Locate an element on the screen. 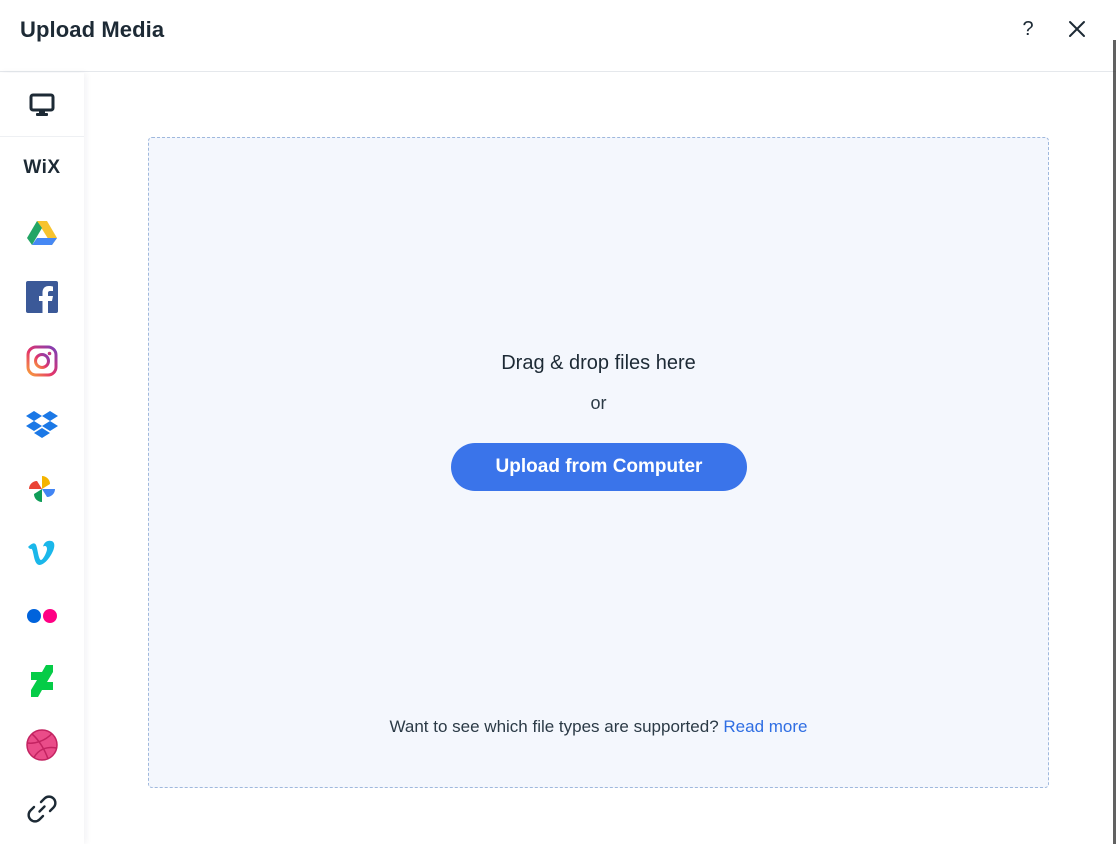  sidebar-item-google-photos is located at coordinates (42, 489).